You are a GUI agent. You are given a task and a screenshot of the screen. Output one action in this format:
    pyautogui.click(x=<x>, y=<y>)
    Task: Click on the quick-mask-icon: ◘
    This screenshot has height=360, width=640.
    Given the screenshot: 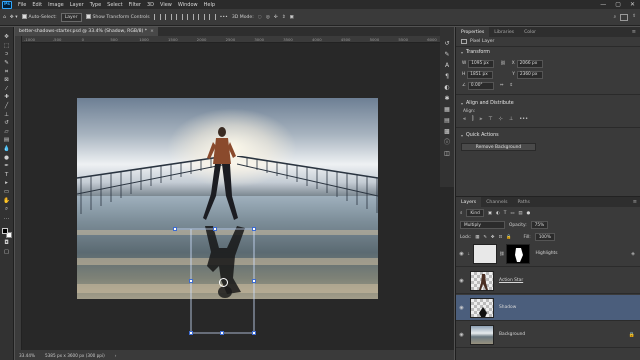 What is the action you would take?
    pyautogui.click(x=7, y=243)
    